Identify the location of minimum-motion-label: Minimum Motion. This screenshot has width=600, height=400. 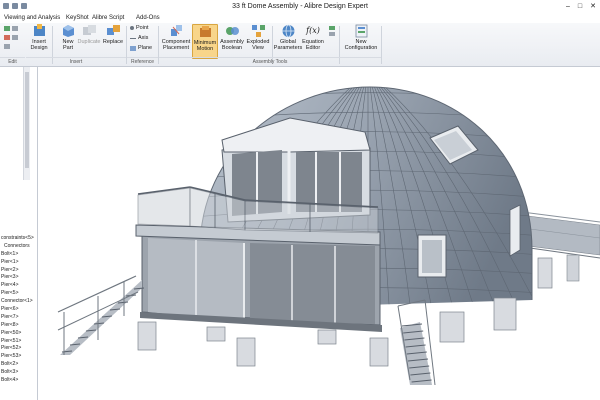
(205, 46).